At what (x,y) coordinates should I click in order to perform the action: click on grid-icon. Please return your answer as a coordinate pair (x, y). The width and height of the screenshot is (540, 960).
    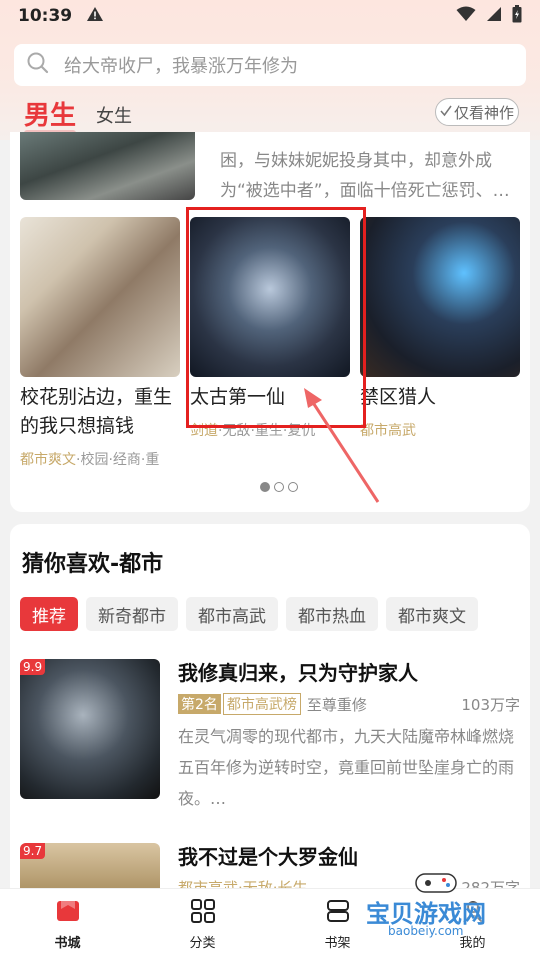
    Looking at the image, I should click on (203, 913).